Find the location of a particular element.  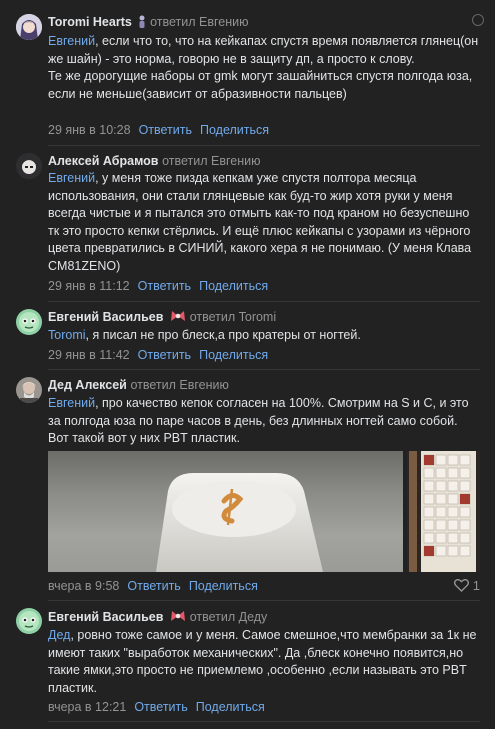

comment-date: 29 янв в 11:12 is located at coordinates (89, 286).